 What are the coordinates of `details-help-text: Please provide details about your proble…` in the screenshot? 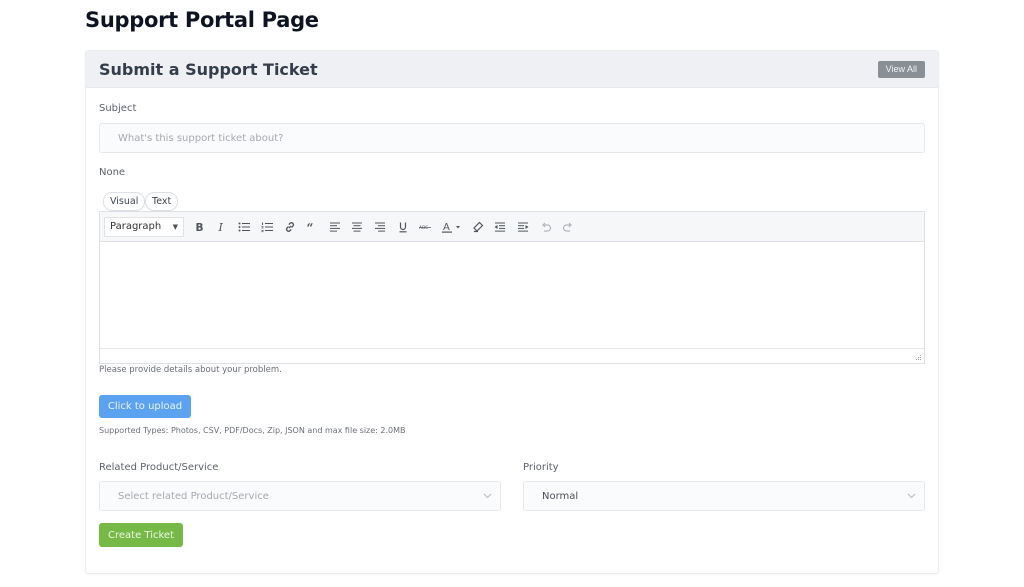 It's located at (190, 370).